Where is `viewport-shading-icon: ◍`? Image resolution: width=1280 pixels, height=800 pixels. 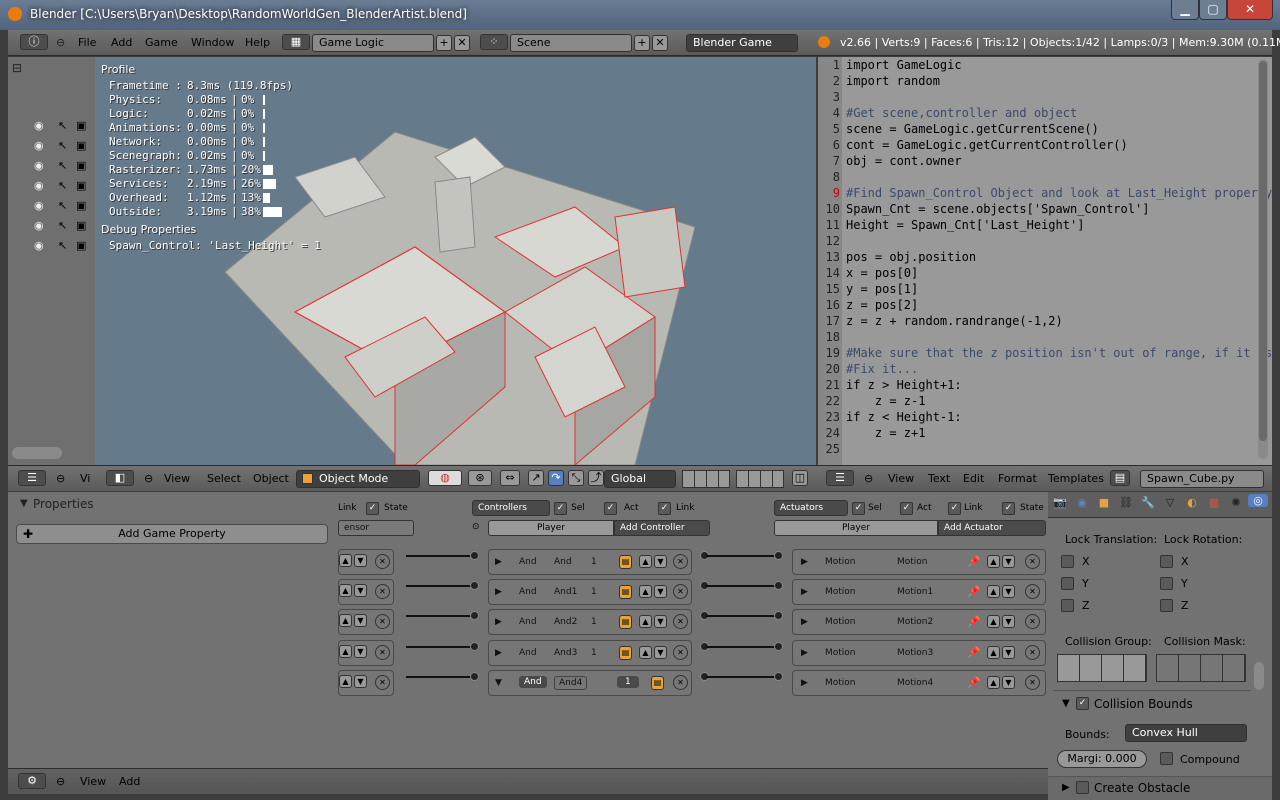 viewport-shading-icon: ◍ is located at coordinates (445, 478).